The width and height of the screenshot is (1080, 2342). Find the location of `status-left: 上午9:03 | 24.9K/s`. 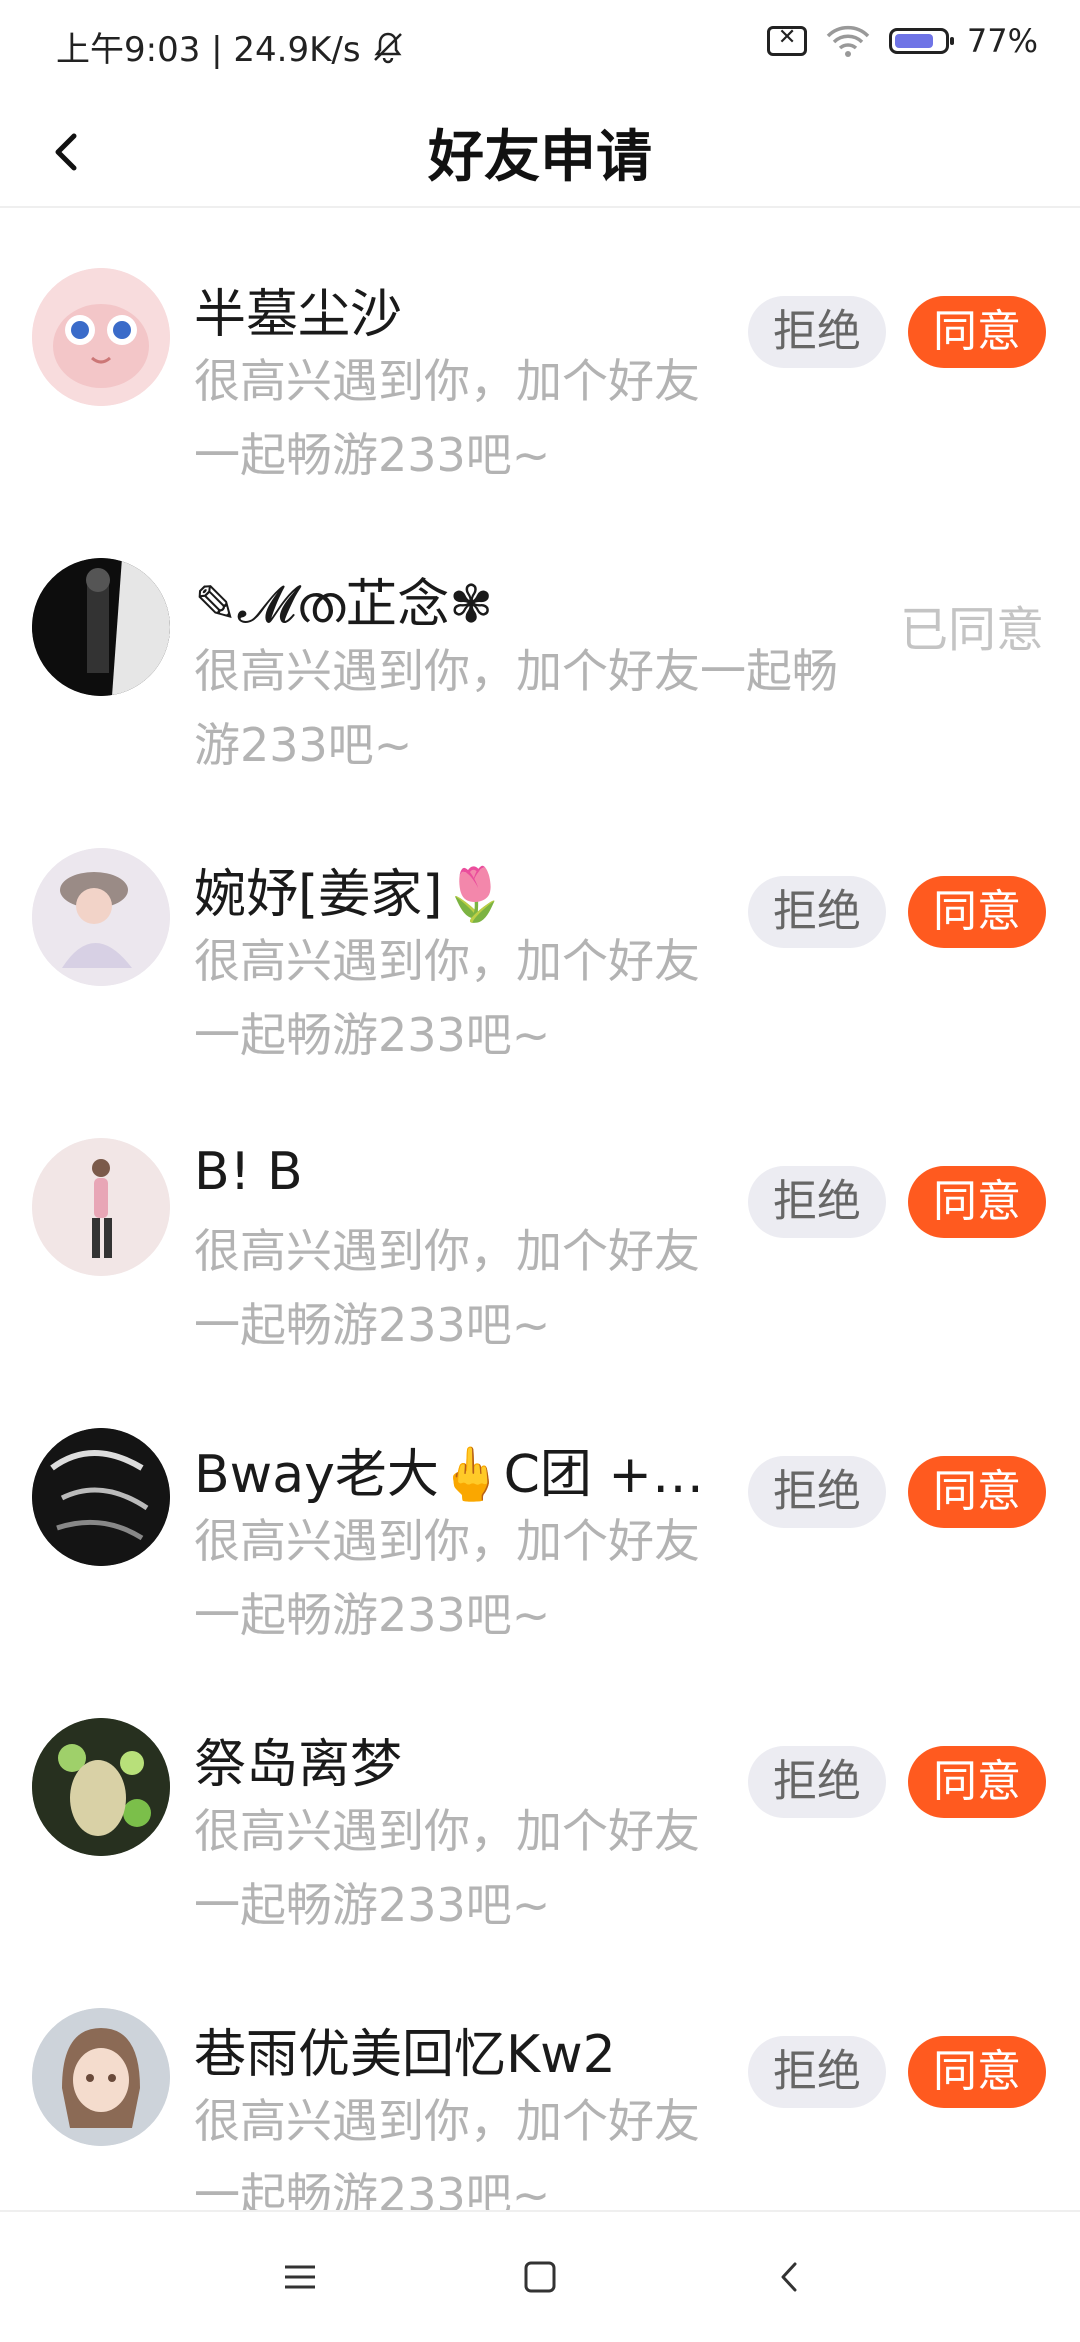

status-left: 上午9:03 | 24.9K/s is located at coordinates (230, 46).